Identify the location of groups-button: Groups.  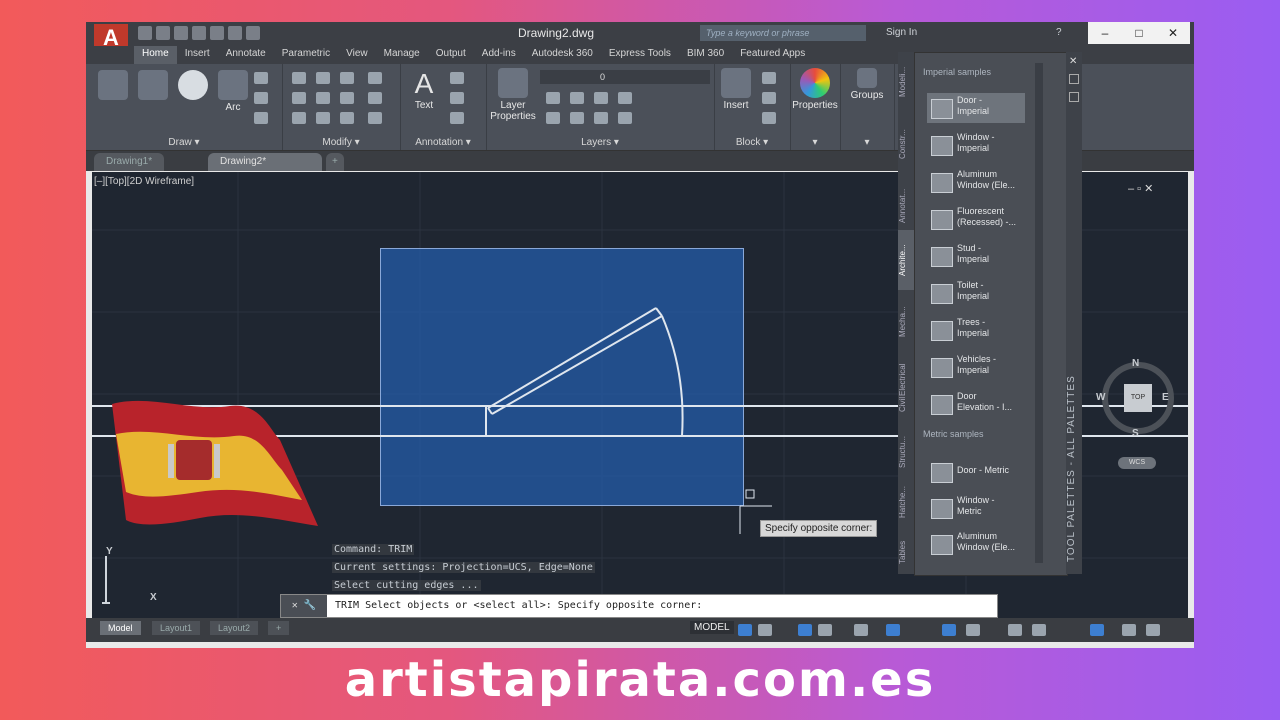
(867, 84).